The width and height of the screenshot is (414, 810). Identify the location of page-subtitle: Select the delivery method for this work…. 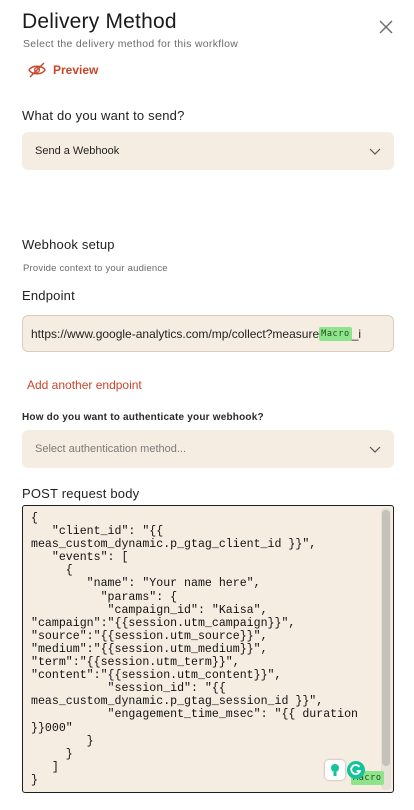
(131, 44).